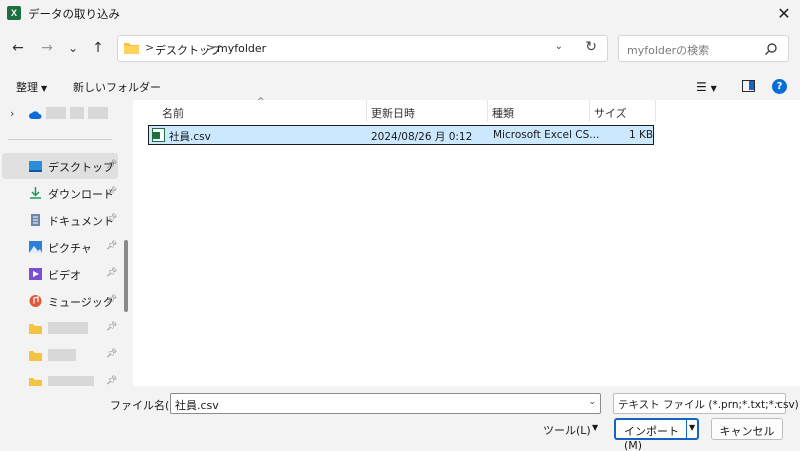 The width and height of the screenshot is (800, 451). I want to click on cancel-button: キャンセル, so click(747, 429).